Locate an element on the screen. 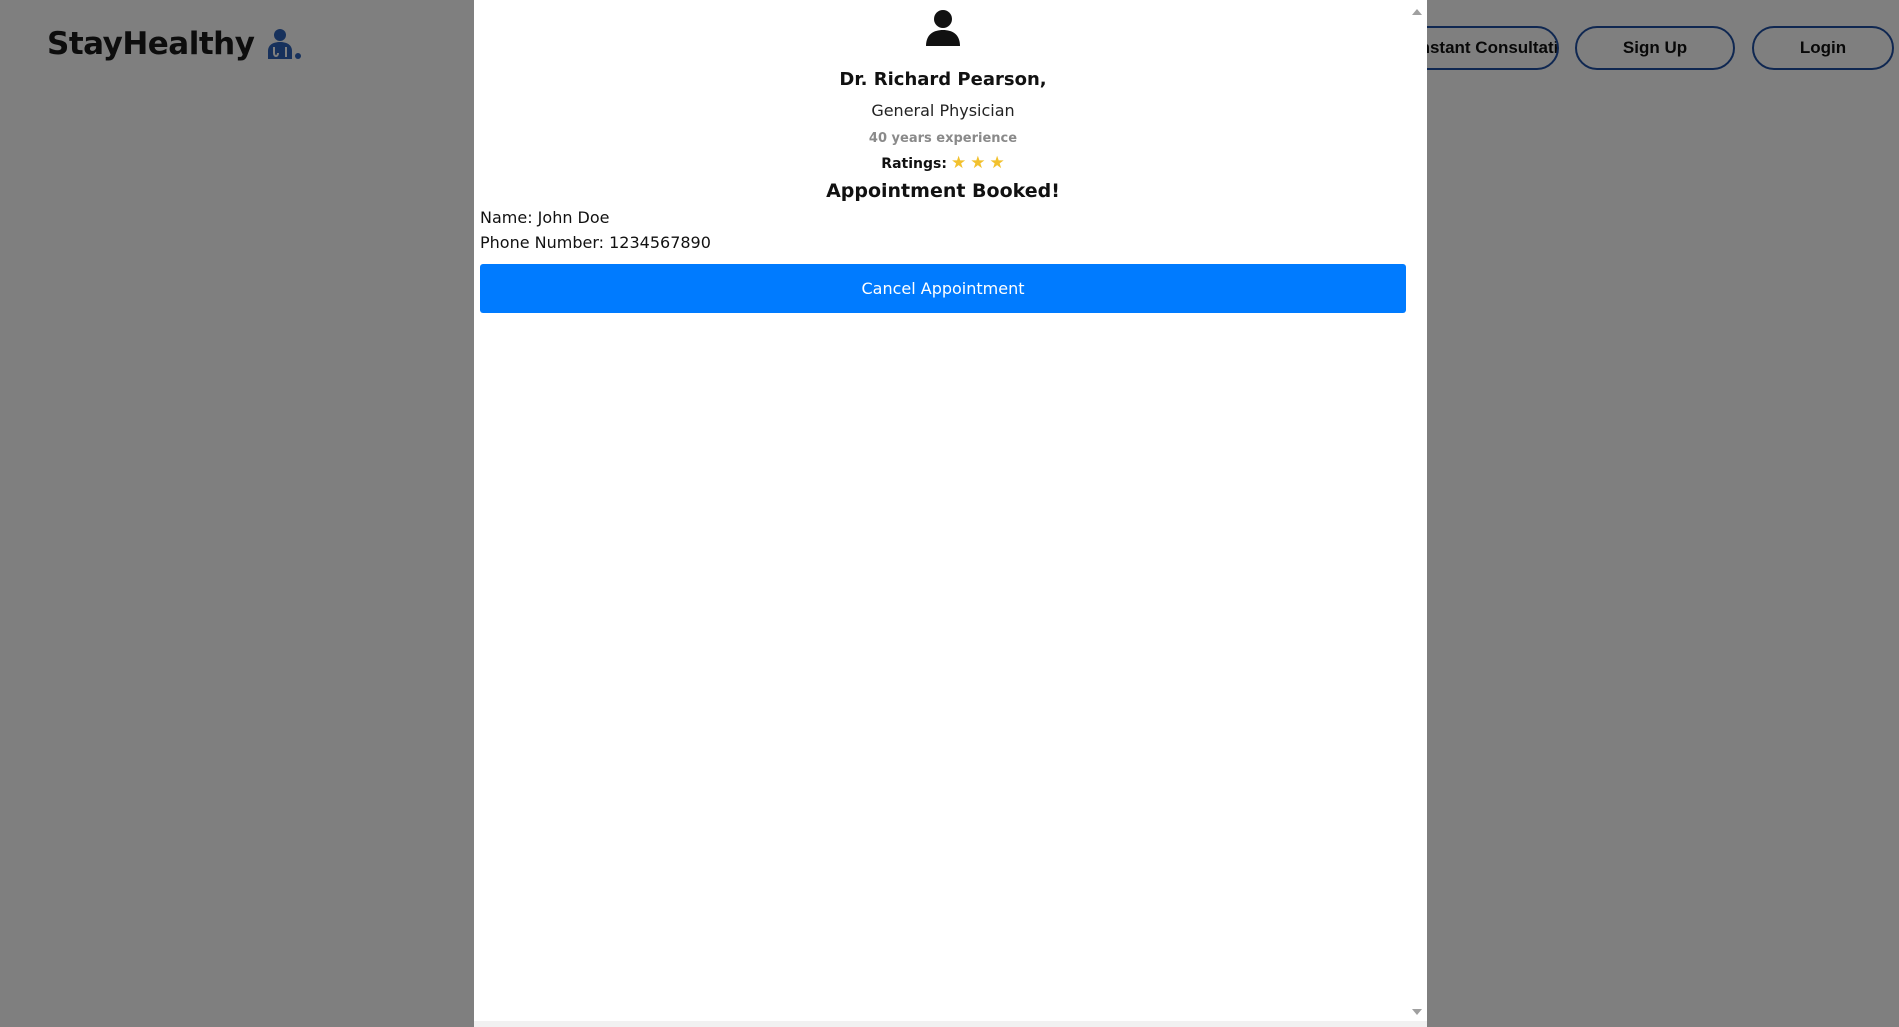 The width and height of the screenshot is (1899, 1027). horizontal-scrollbar is located at coordinates (950, 1024).